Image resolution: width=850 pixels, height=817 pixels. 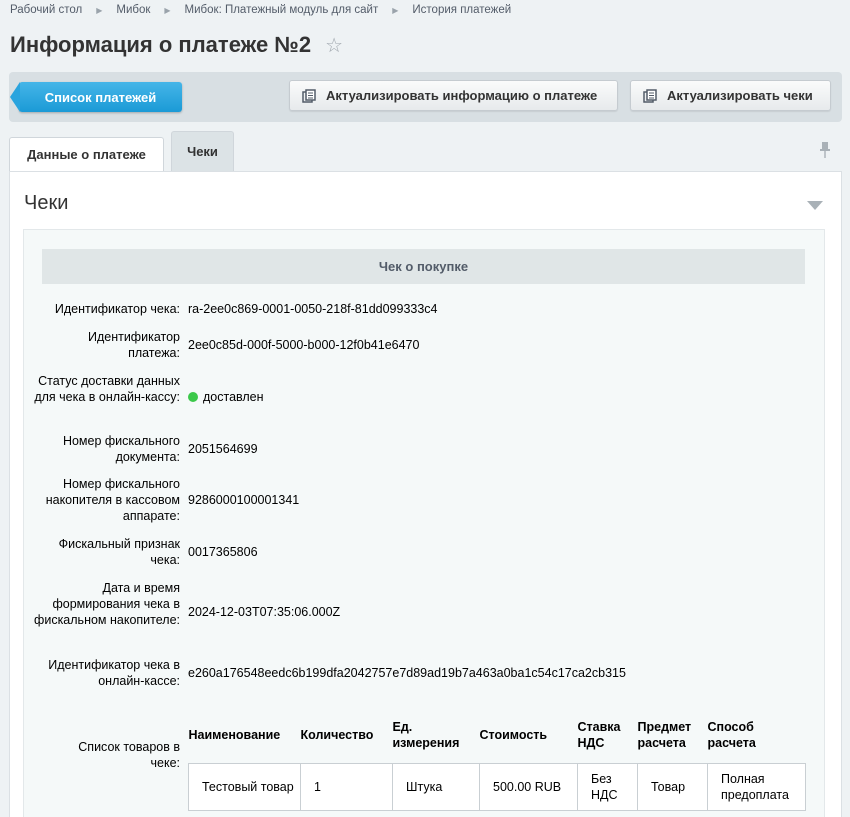 What do you see at coordinates (121, 449) in the screenshot?
I see `field-label: Номер фискального документа:` at bounding box center [121, 449].